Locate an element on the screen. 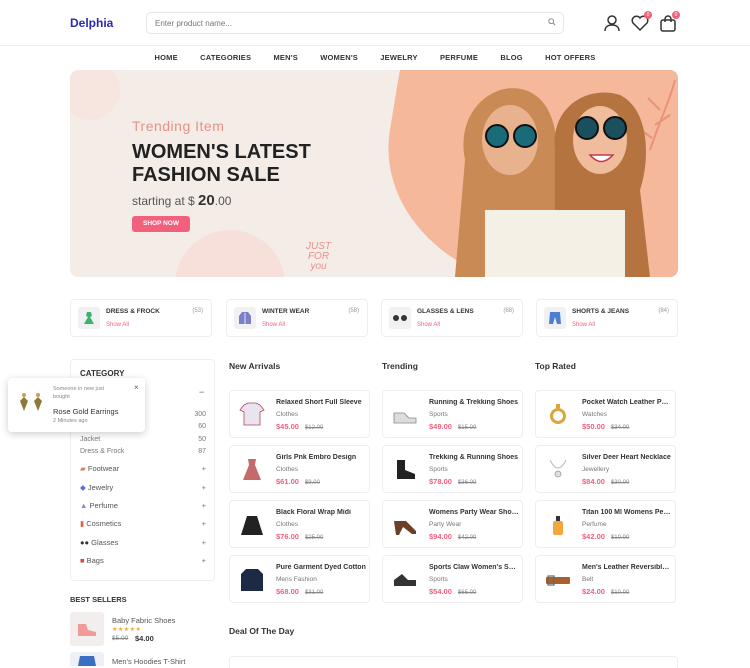  product-name: Womens Party Wear Shoes is located at coordinates (474, 512).